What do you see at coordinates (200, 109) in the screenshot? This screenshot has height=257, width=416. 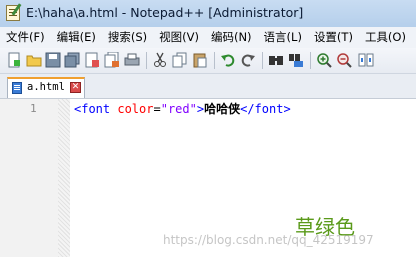 I see `code-open-tag-end: >` at bounding box center [200, 109].